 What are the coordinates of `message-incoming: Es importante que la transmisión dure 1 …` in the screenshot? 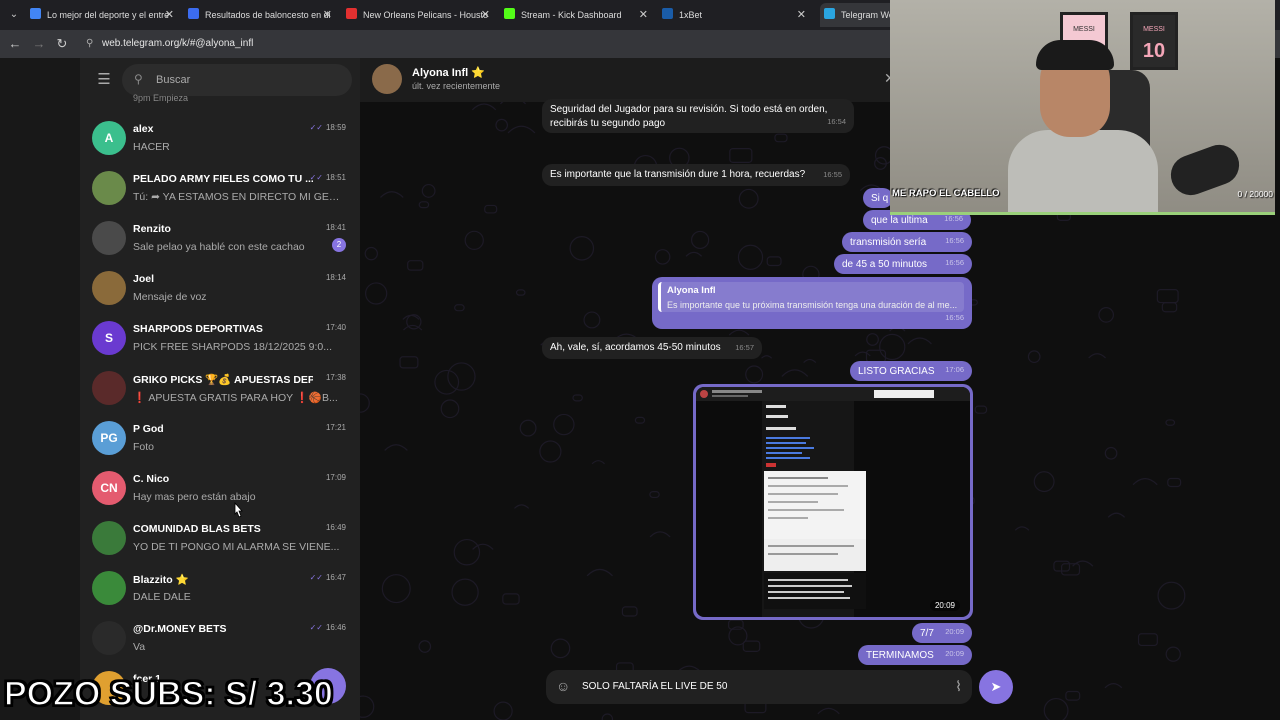 It's located at (696, 175).